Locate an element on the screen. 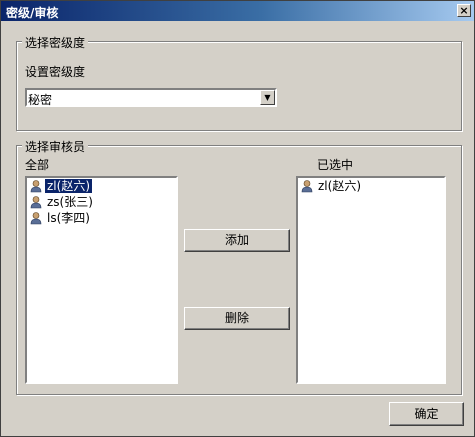  window-title: 密级/审核 is located at coordinates (32, 13).